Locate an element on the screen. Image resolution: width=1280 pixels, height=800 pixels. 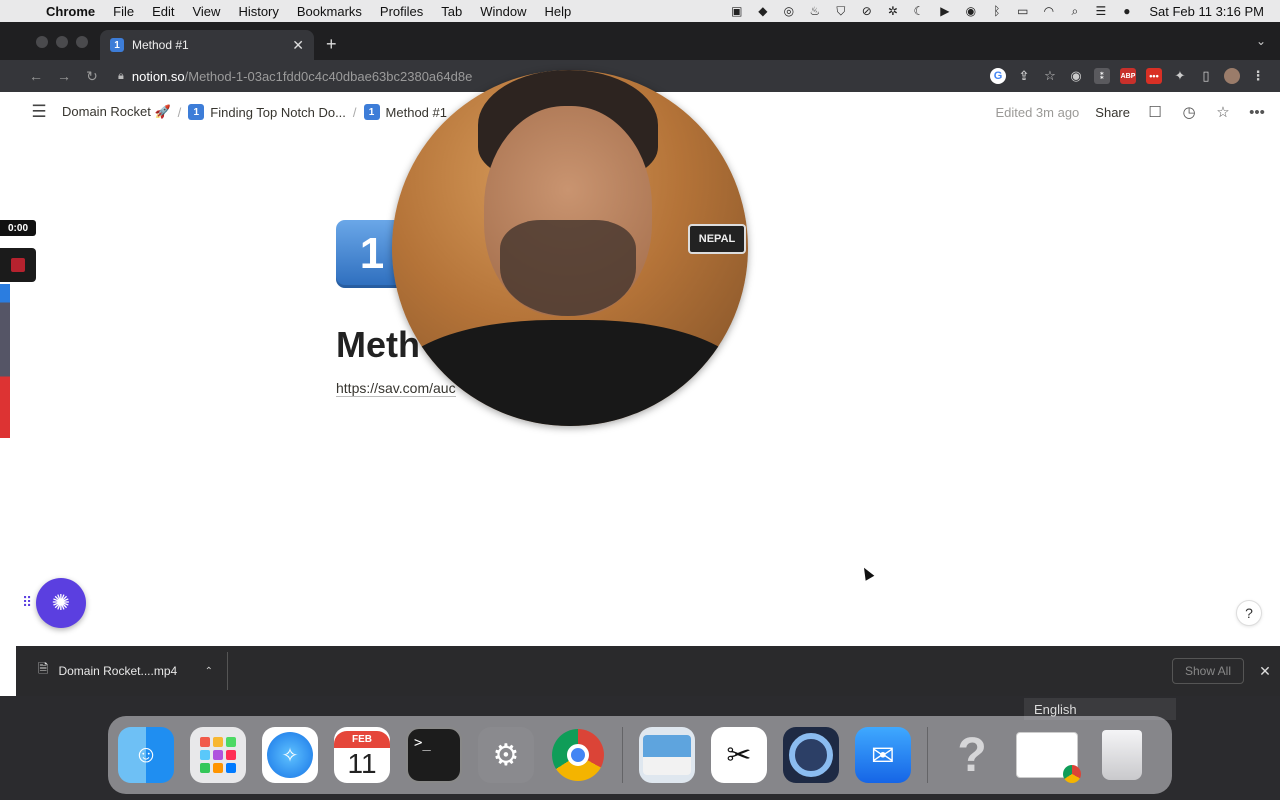
terminal-icon: >_ is located at coordinates (434, 755).